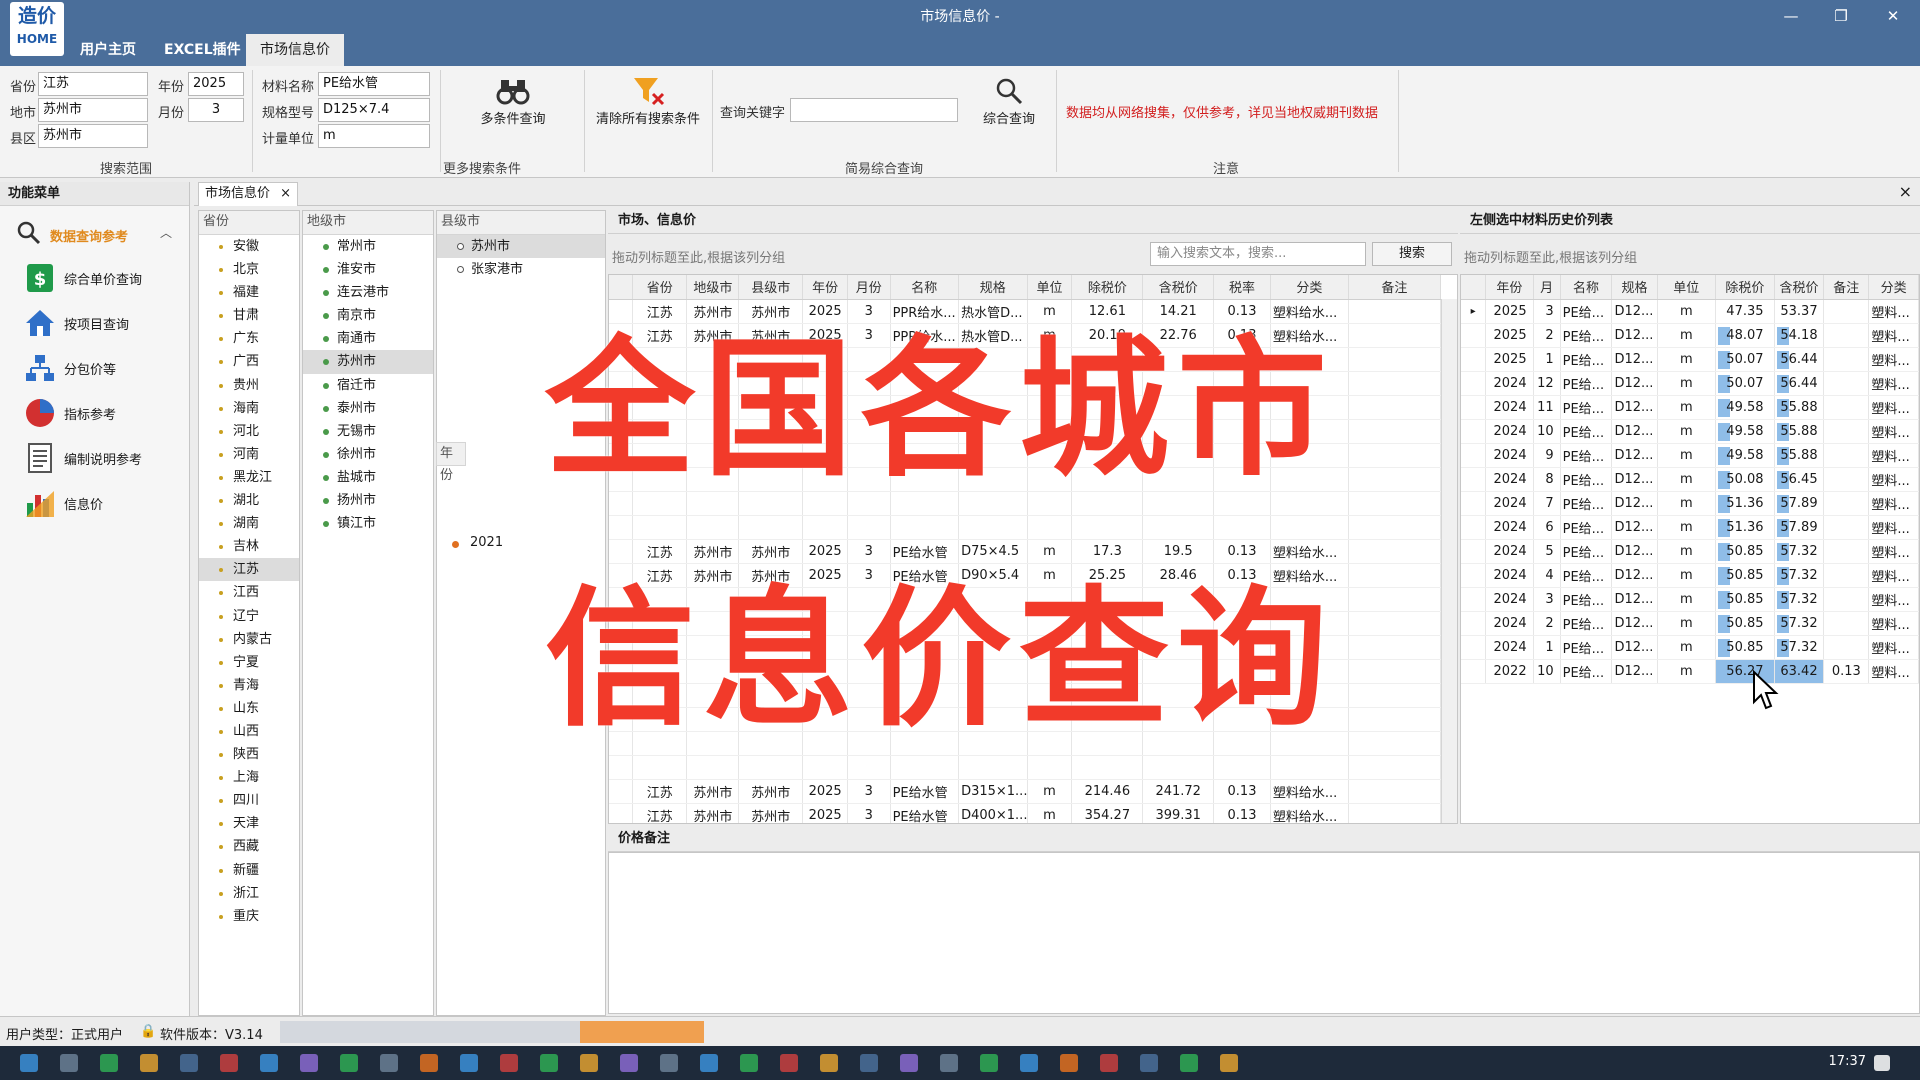  I want to click on section-data-query: 数据查询参考 ︿, so click(95, 233).